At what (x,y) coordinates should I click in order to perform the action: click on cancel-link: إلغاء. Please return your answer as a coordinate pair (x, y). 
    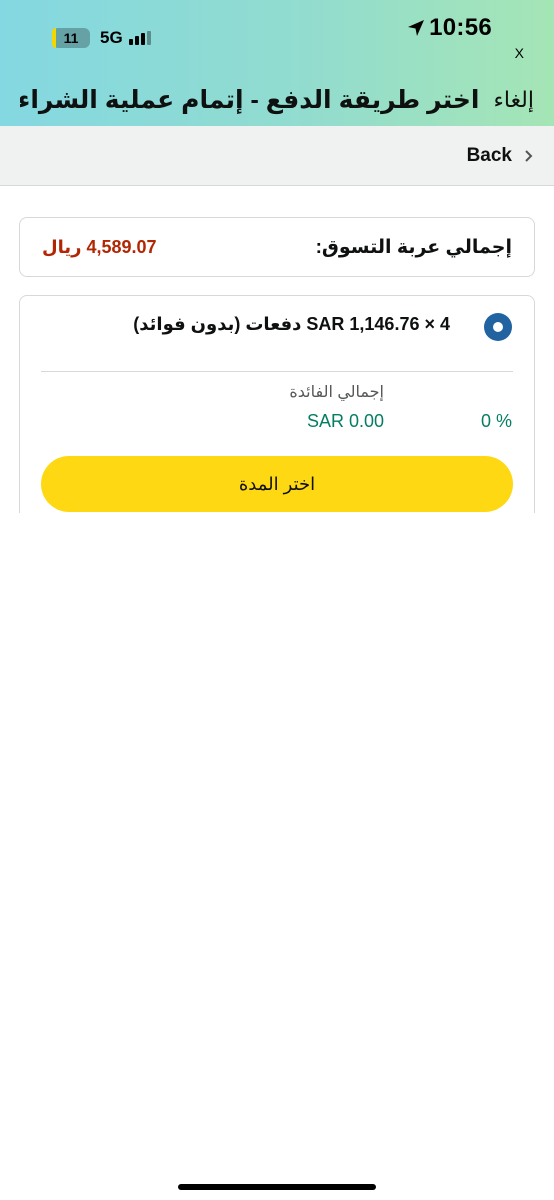
    Looking at the image, I should click on (514, 100).